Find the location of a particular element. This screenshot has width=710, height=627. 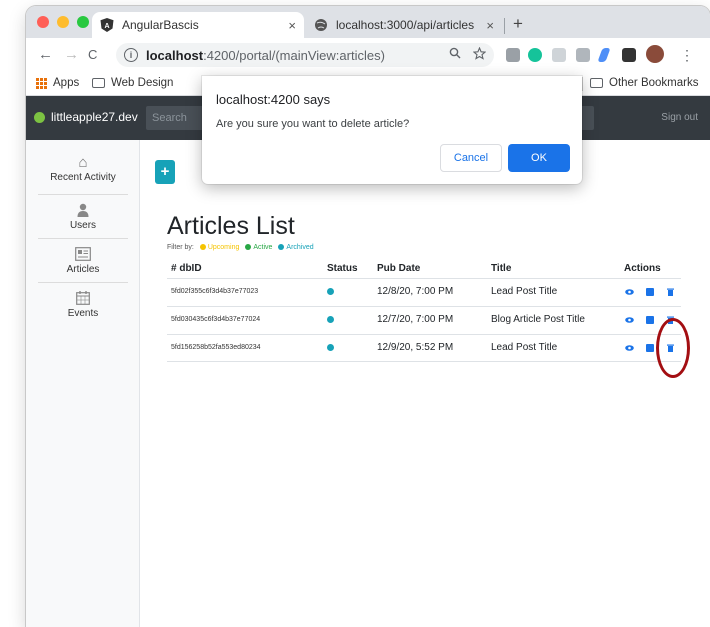

forward-icon: → is located at coordinates (71, 54).